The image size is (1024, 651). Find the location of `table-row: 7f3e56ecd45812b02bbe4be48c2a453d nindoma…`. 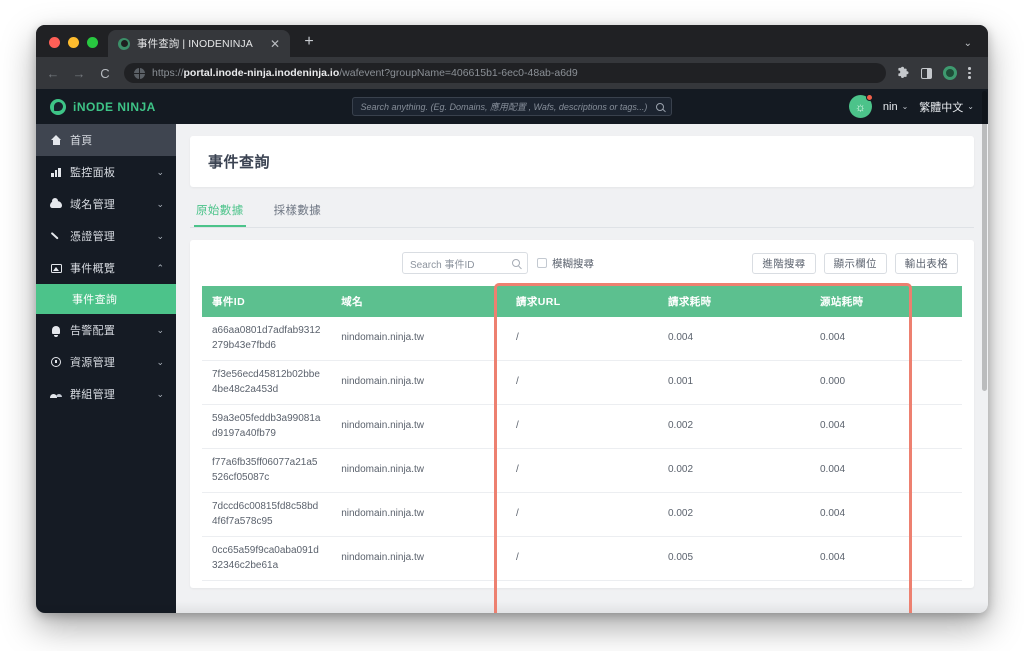

table-row: 7f3e56ecd45812b02bbe4be48c2a453d nindoma… is located at coordinates (582, 382).